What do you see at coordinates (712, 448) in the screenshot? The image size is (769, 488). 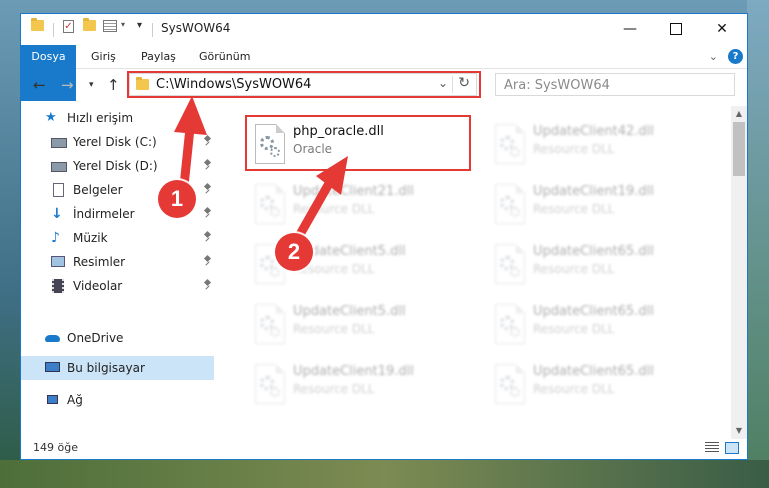 I see `details-view-icon` at bounding box center [712, 448].